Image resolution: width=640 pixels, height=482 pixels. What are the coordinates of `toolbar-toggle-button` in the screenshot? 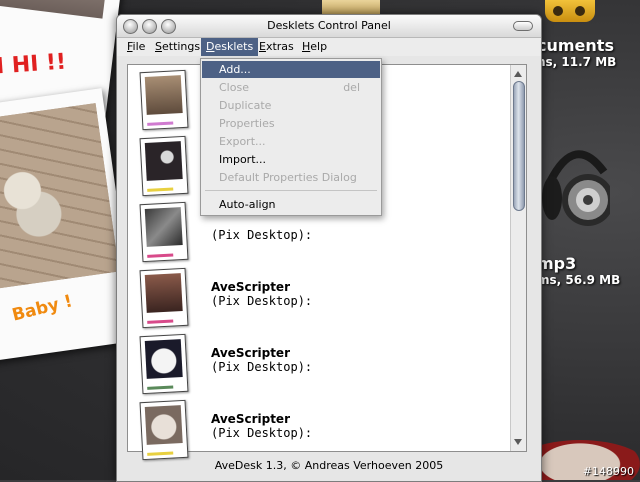 It's located at (523, 26).